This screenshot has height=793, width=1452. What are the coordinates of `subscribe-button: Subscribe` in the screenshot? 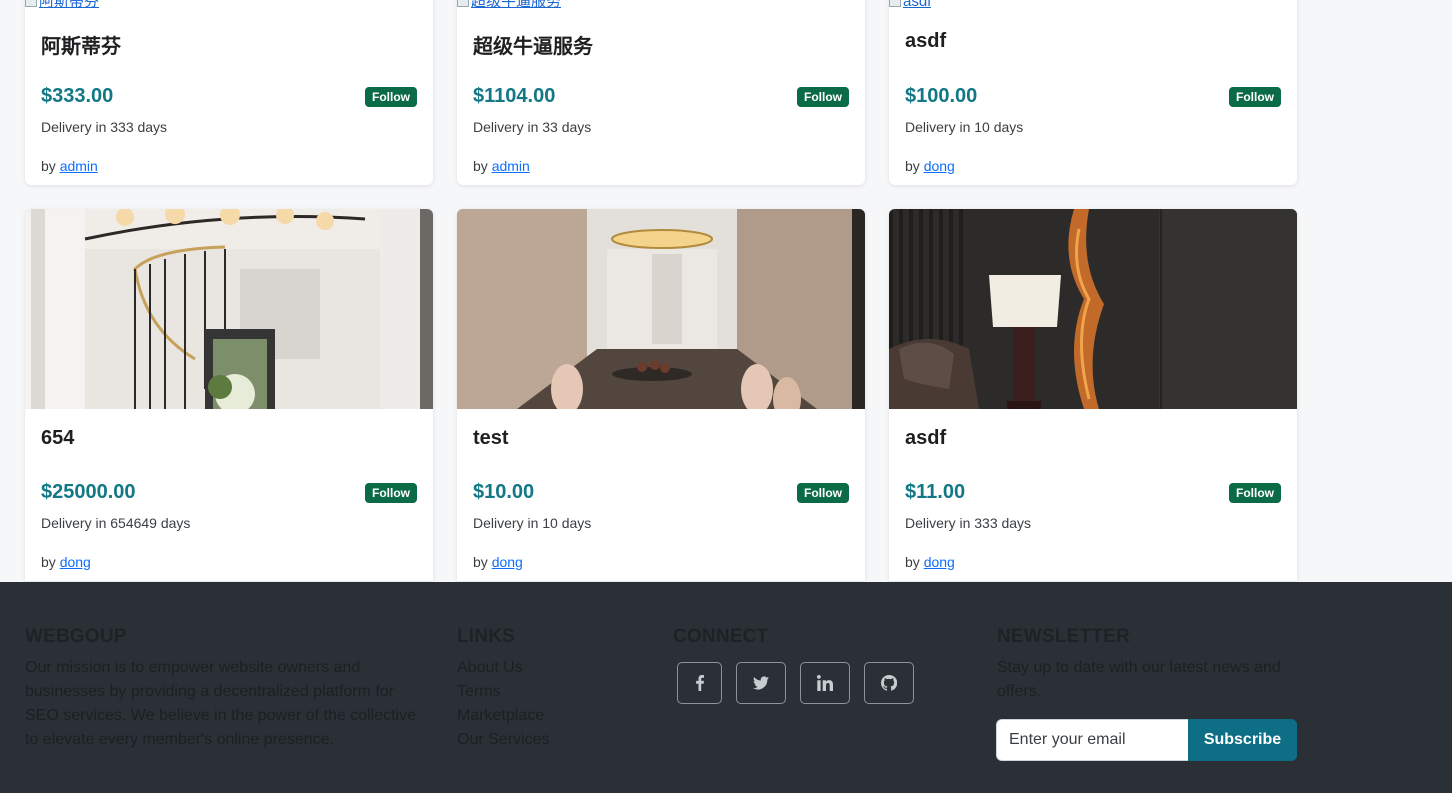 It's located at (1242, 740).